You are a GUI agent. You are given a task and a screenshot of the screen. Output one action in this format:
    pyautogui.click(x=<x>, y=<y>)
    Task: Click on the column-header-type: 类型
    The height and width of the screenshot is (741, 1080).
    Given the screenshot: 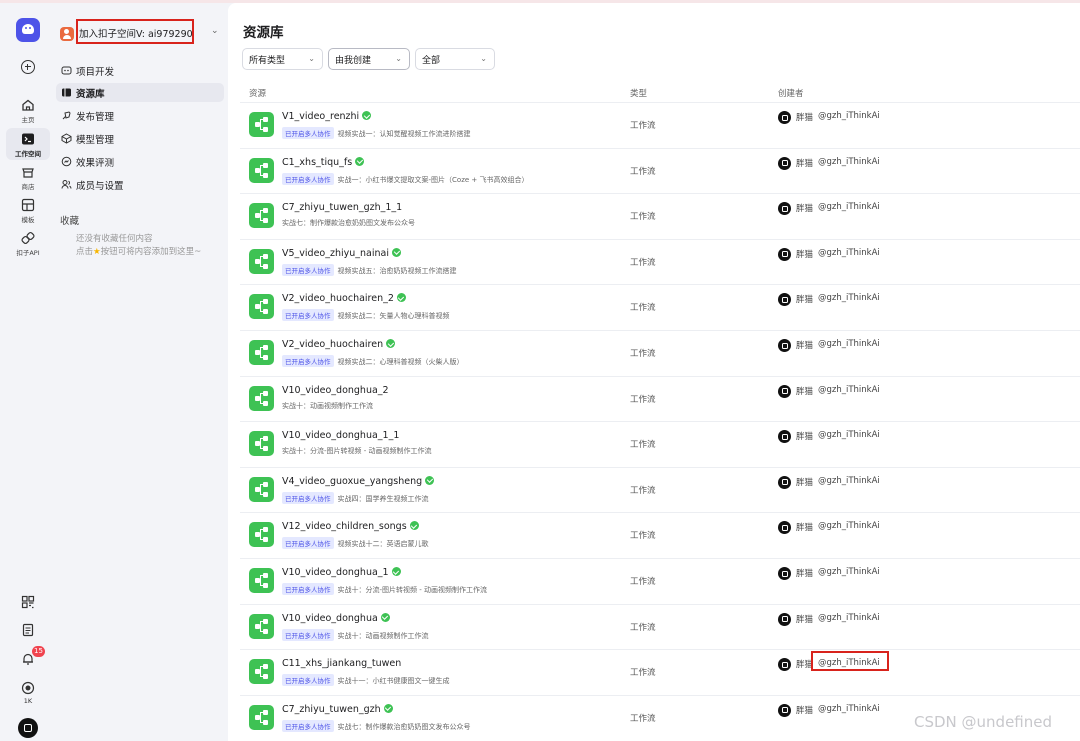 What is the action you would take?
    pyautogui.click(x=639, y=94)
    